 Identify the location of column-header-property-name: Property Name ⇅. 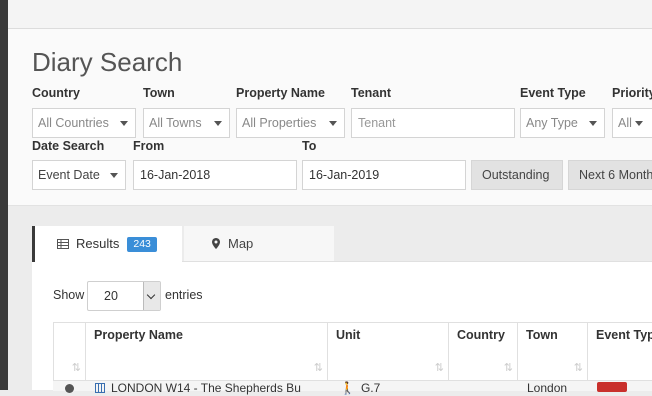
(207, 351).